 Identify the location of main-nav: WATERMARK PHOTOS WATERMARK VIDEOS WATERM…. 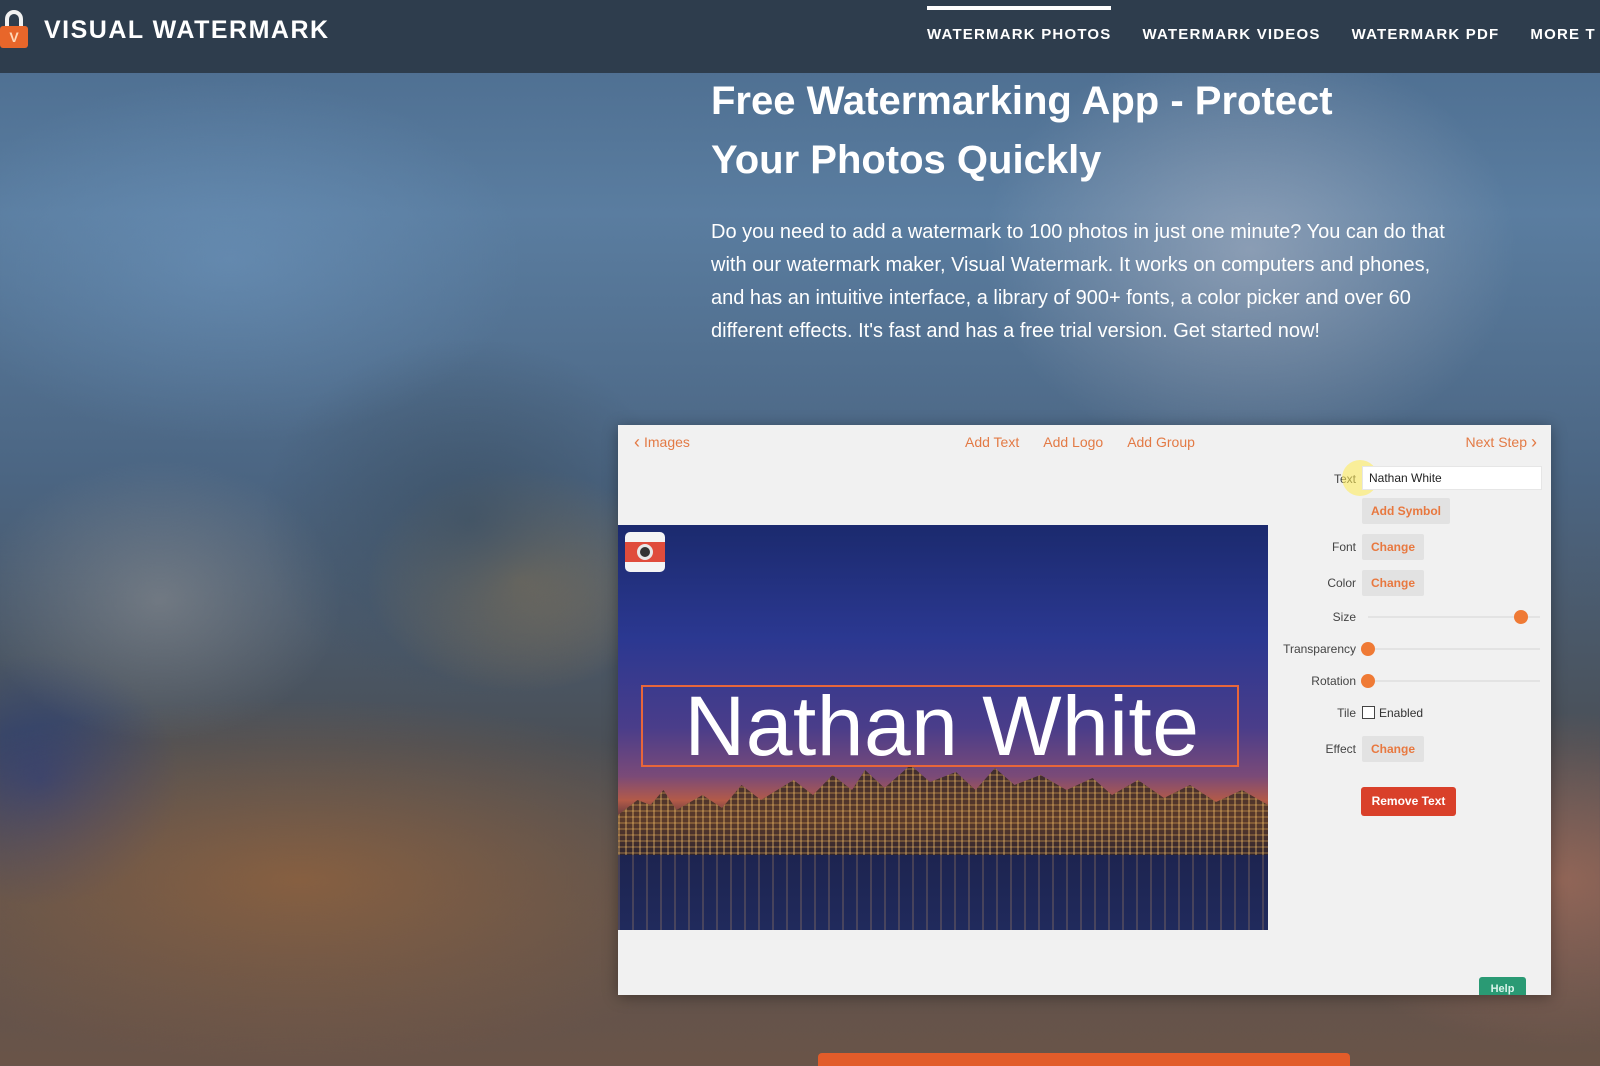
(1263, 36).